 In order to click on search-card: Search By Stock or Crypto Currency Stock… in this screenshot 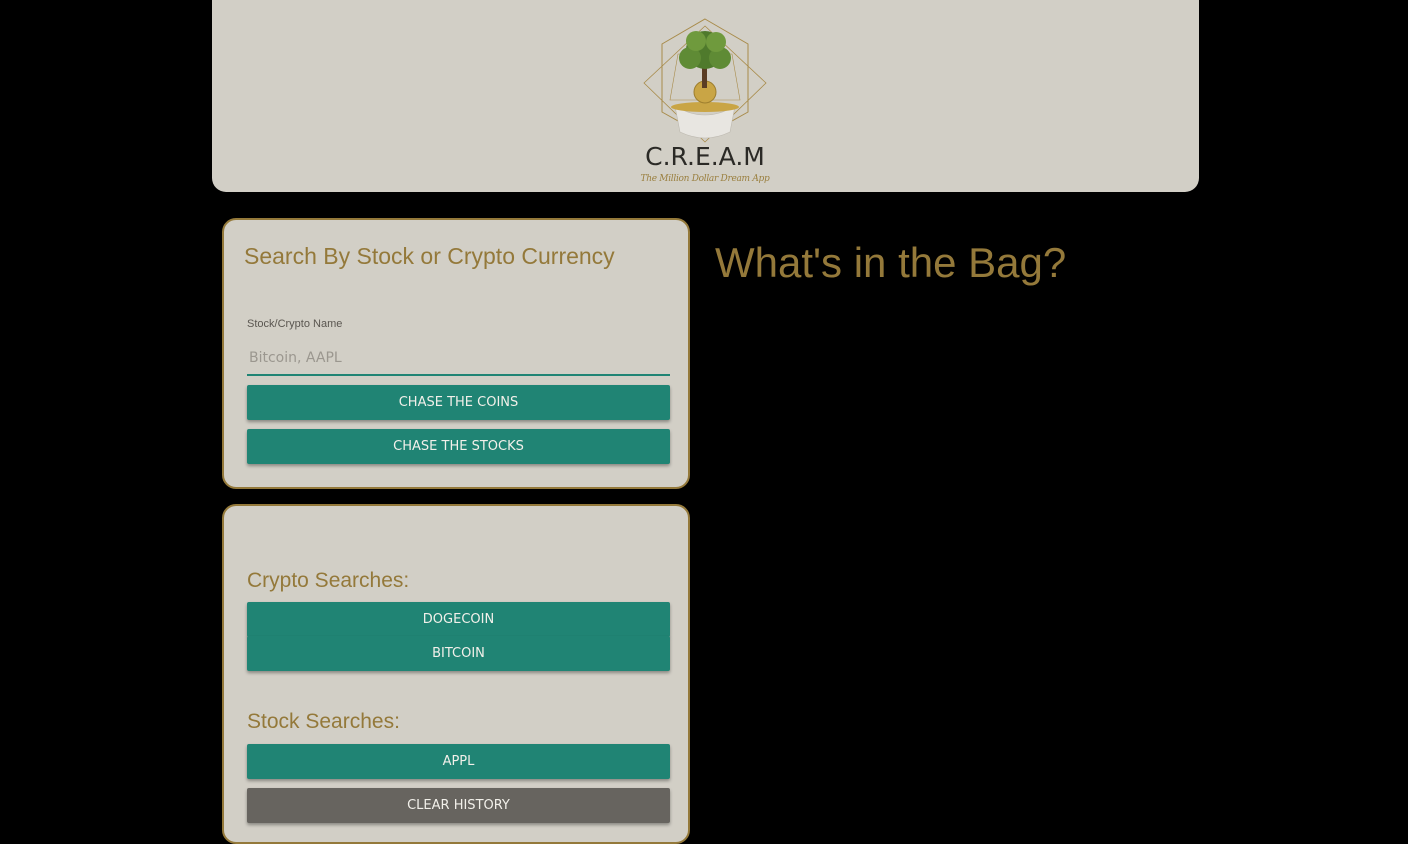, I will do `click(456, 353)`.